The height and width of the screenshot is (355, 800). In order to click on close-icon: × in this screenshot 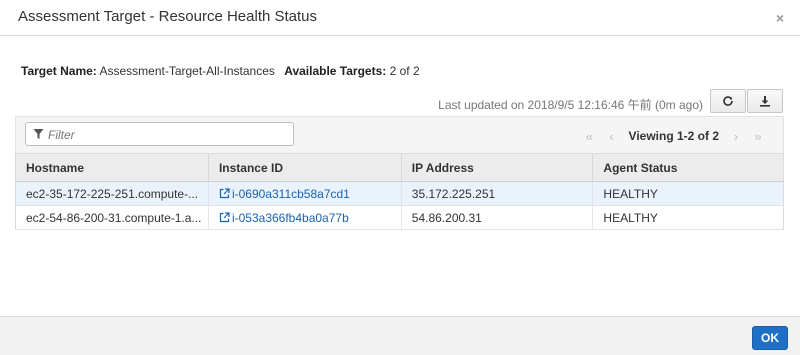, I will do `click(780, 18)`.